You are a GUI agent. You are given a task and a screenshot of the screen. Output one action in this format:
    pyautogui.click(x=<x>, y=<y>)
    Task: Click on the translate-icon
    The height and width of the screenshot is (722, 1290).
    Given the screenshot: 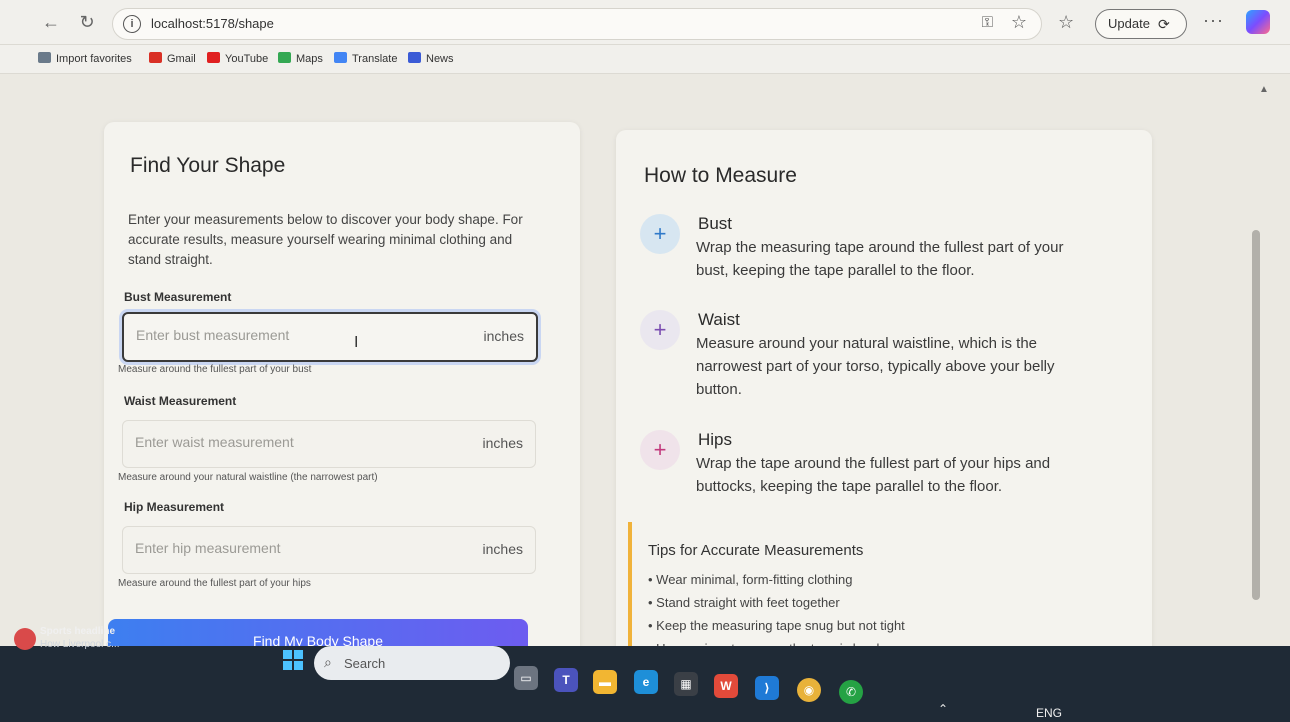 What is the action you would take?
    pyautogui.click(x=340, y=57)
    